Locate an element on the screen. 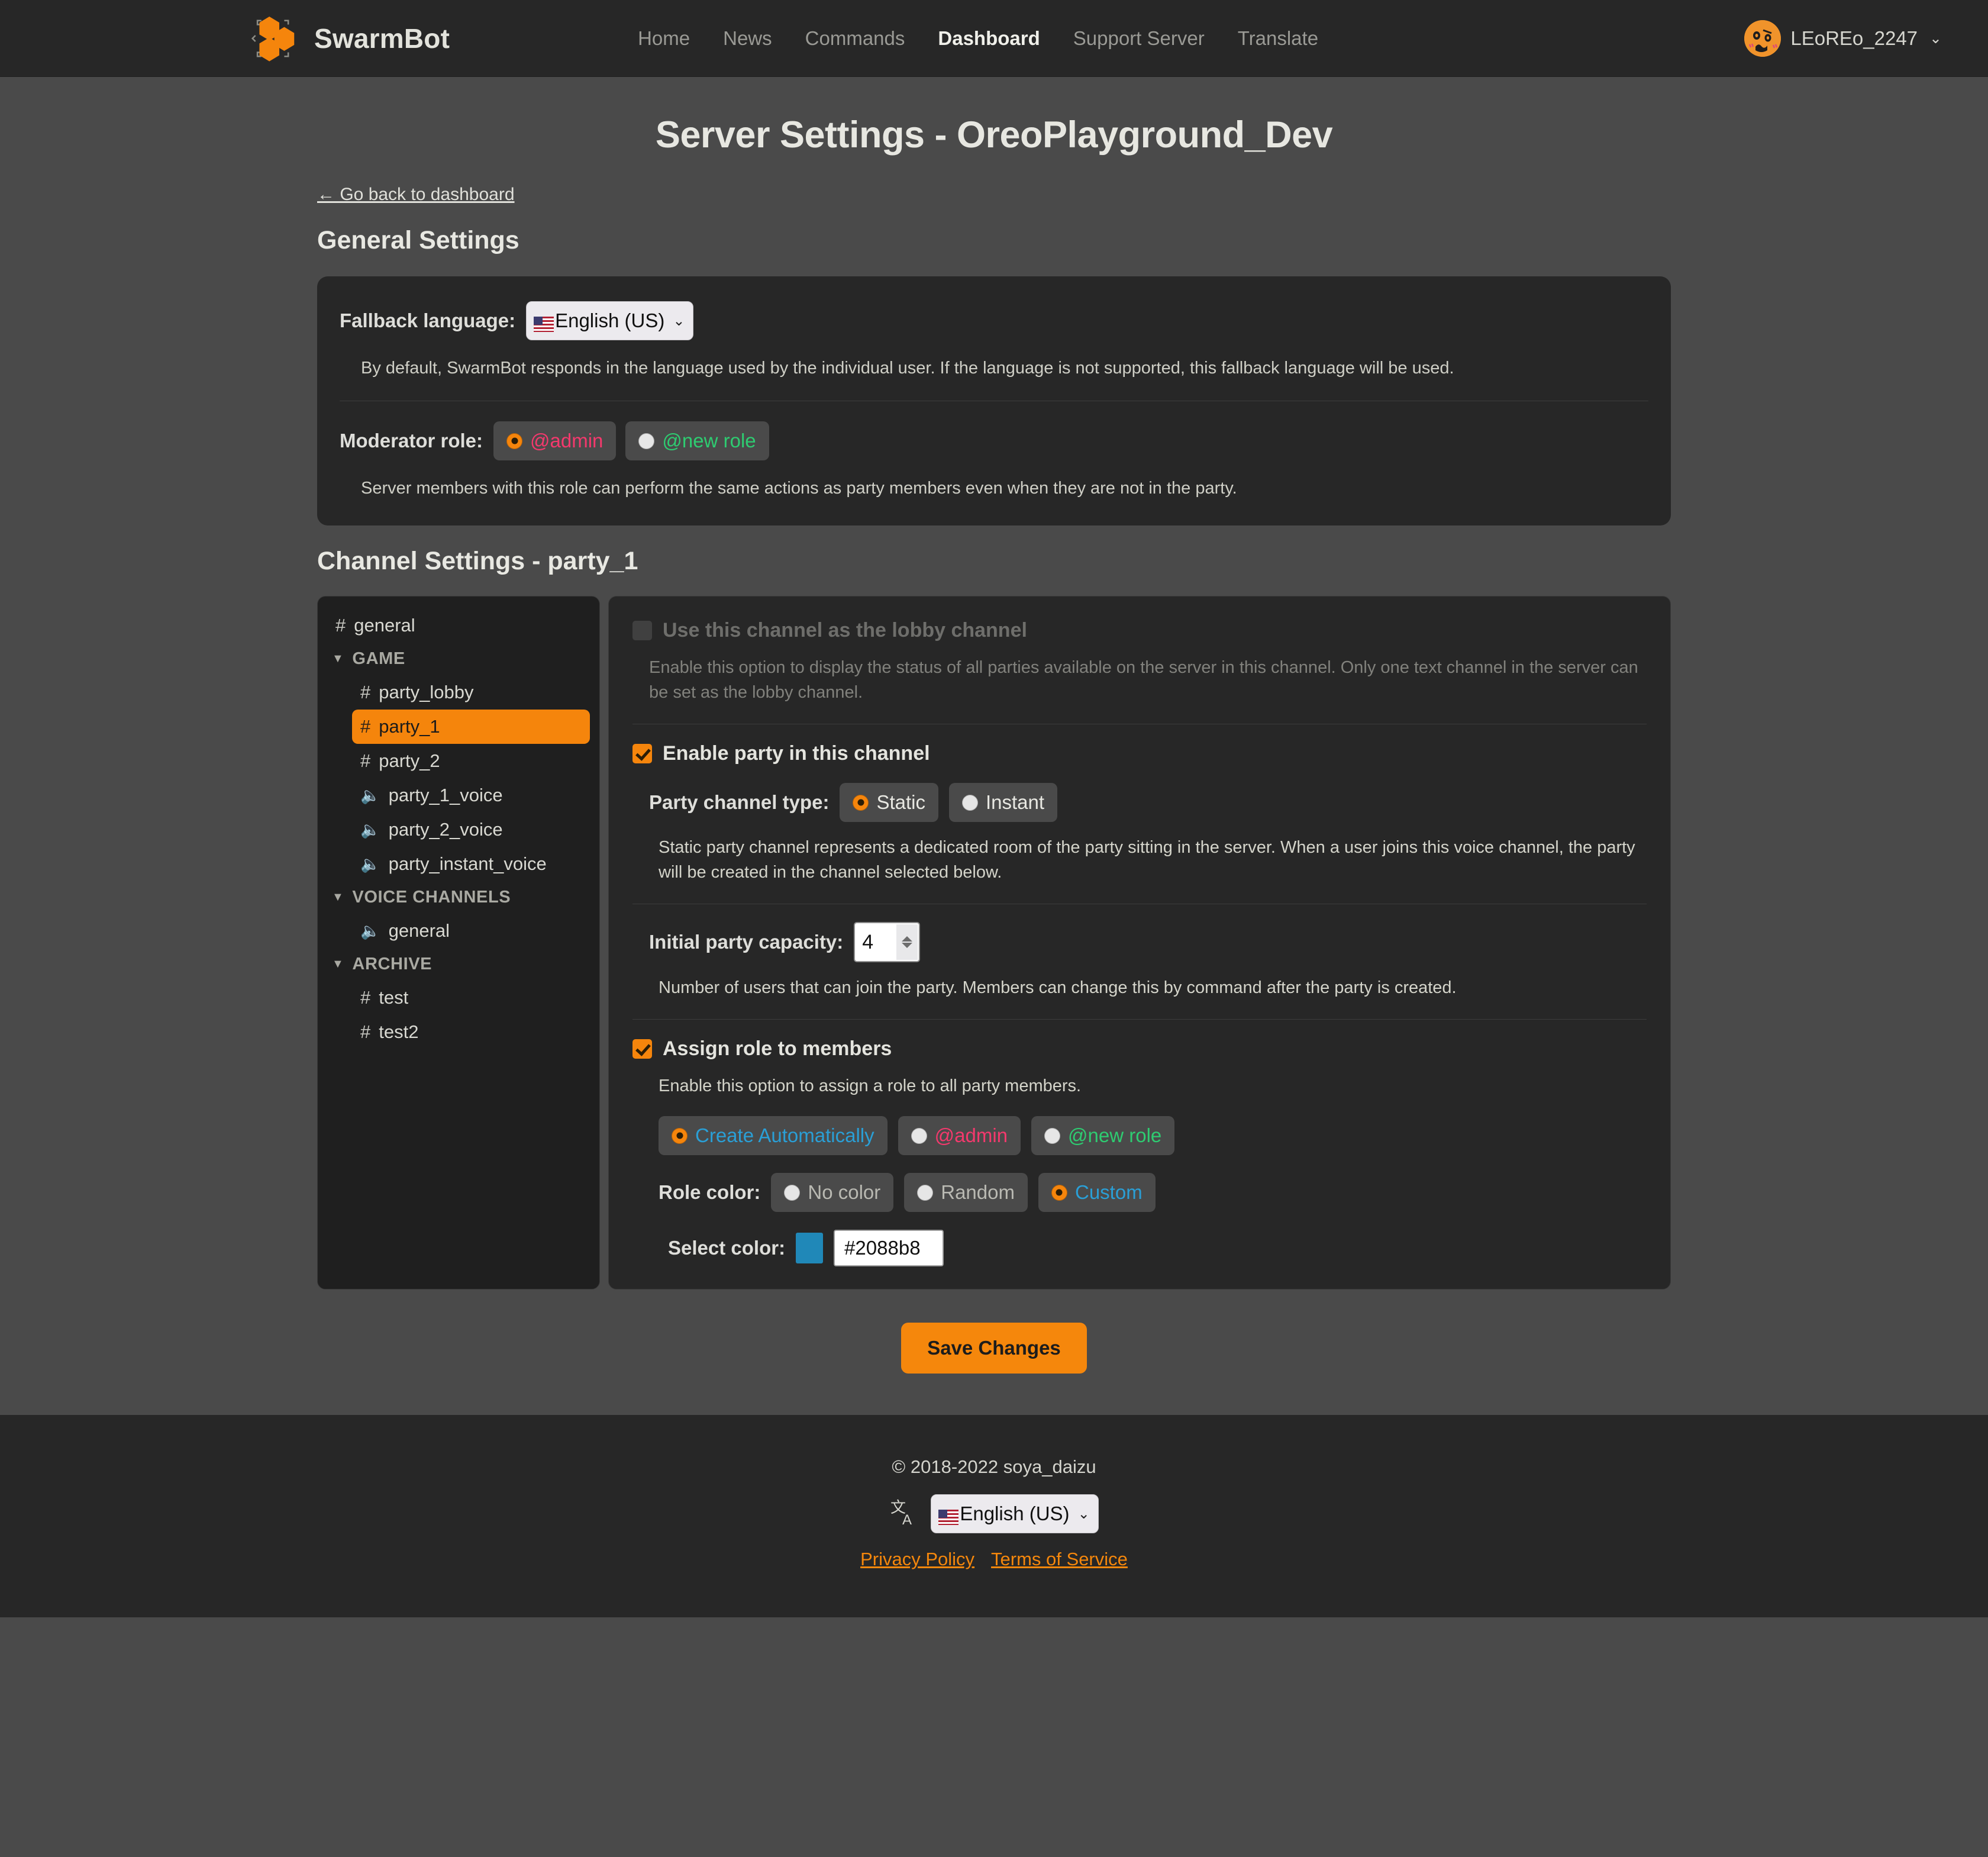 The image size is (1988, 1857). nav-link-translate: Translate is located at coordinates (1278, 38).